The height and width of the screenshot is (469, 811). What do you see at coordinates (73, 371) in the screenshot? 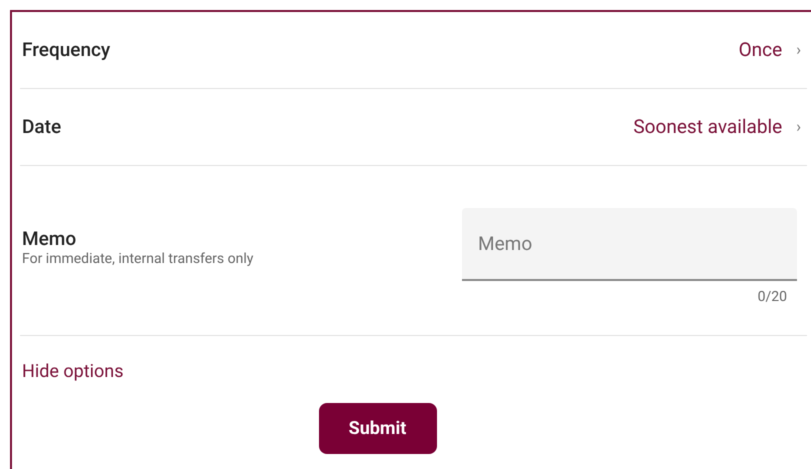
I see `hide-options-link: Hide options` at bounding box center [73, 371].